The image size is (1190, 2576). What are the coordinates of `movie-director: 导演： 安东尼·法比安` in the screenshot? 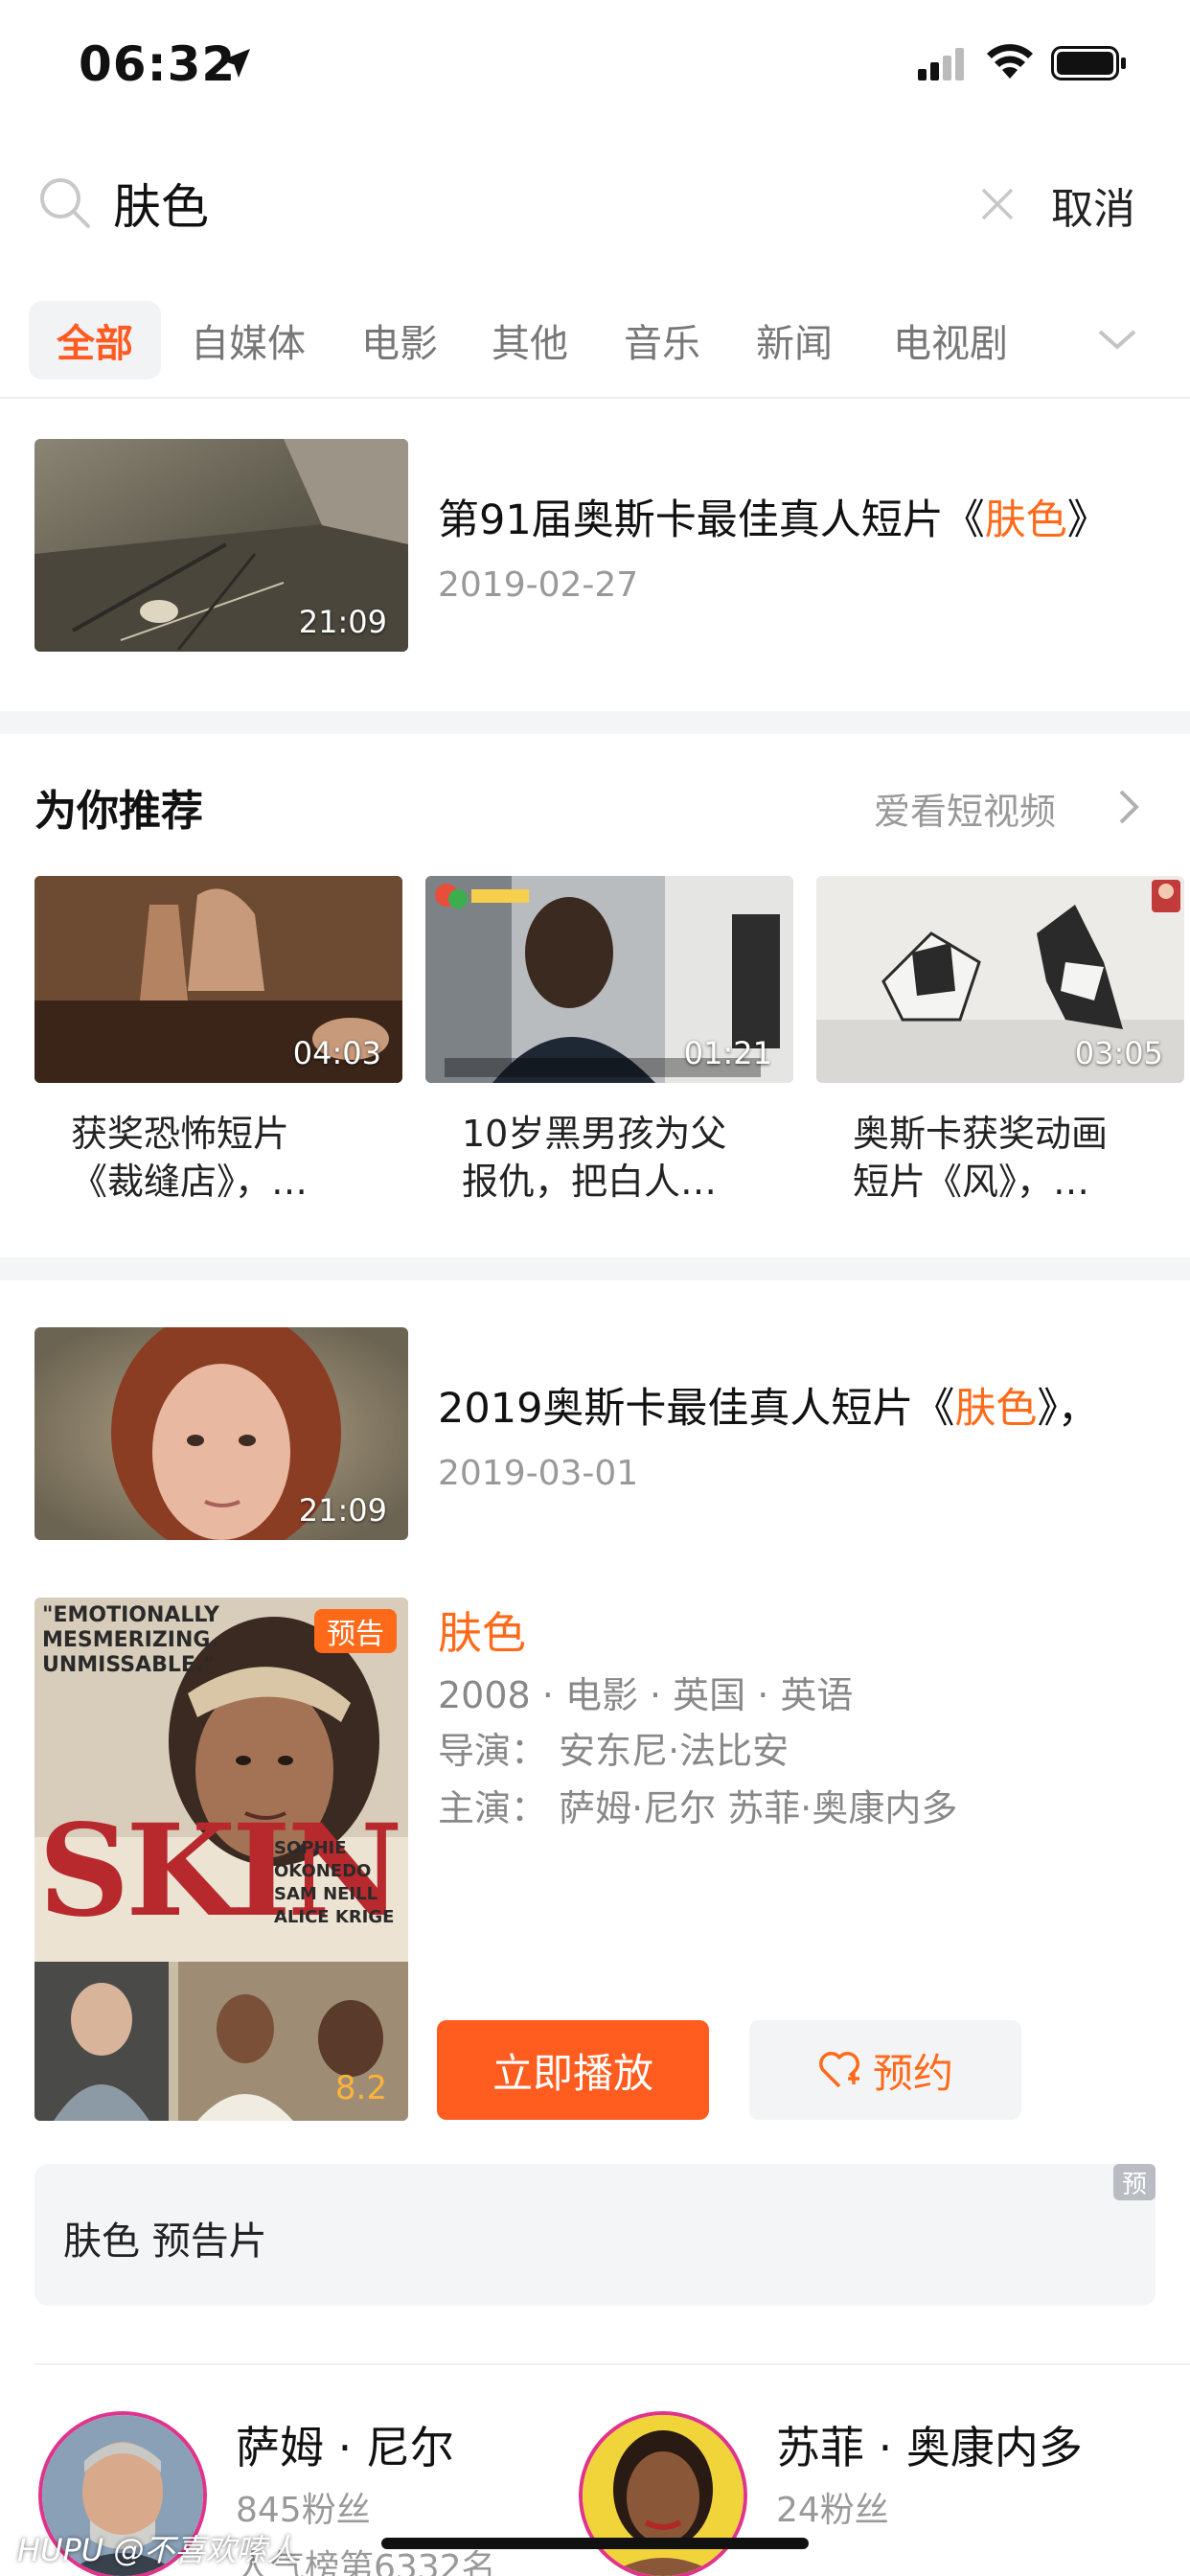 It's located at (614, 1751).